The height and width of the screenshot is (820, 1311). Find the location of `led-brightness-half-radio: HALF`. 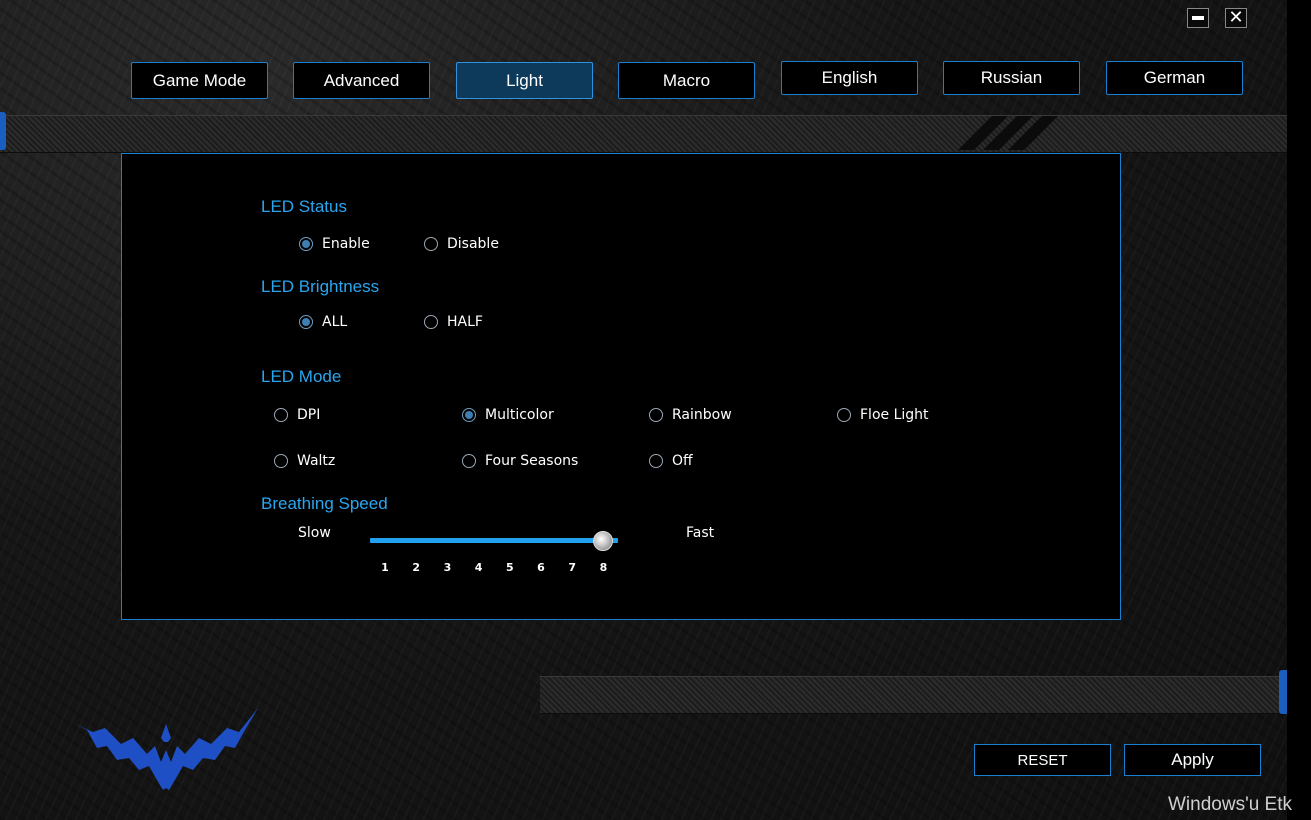

led-brightness-half-radio: HALF is located at coordinates (453, 322).